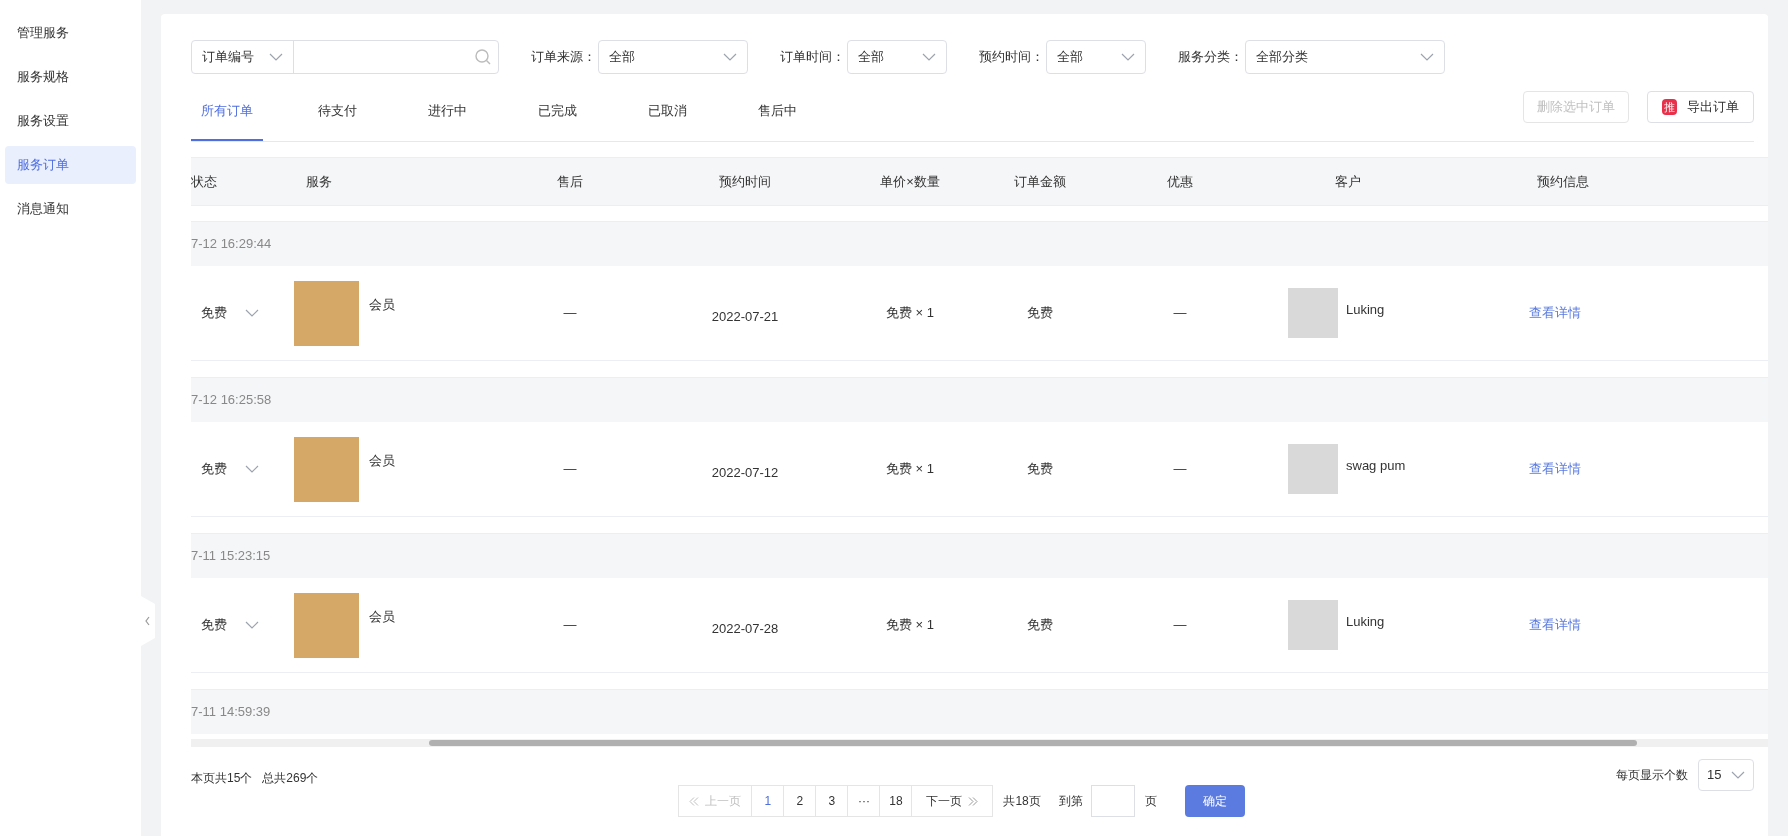 This screenshot has width=1788, height=836. Describe the element at coordinates (337, 112) in the screenshot. I see `order-tab: 待支付` at that location.